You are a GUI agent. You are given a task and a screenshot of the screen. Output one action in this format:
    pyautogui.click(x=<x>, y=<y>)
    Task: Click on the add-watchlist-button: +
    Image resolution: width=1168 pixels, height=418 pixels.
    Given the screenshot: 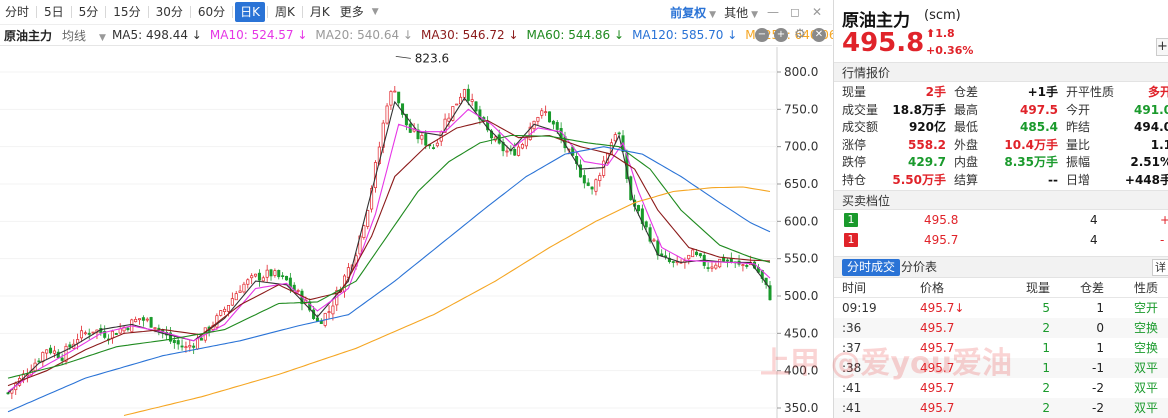 What is the action you would take?
    pyautogui.click(x=1162, y=47)
    